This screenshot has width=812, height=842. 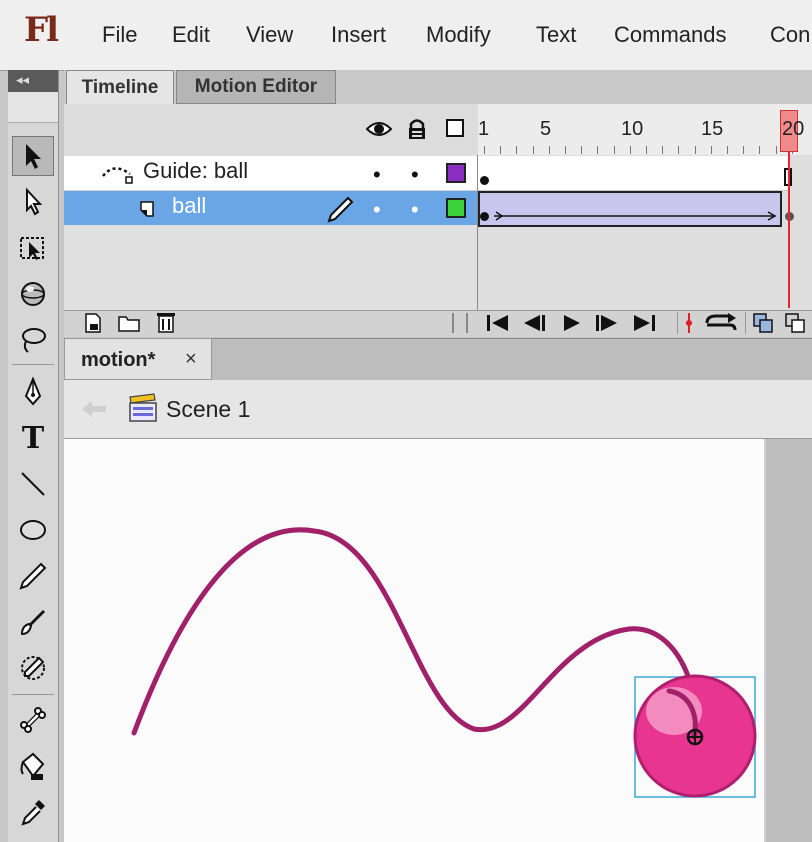 What do you see at coordinates (670, 35) in the screenshot?
I see `menu-commands: Commands` at bounding box center [670, 35].